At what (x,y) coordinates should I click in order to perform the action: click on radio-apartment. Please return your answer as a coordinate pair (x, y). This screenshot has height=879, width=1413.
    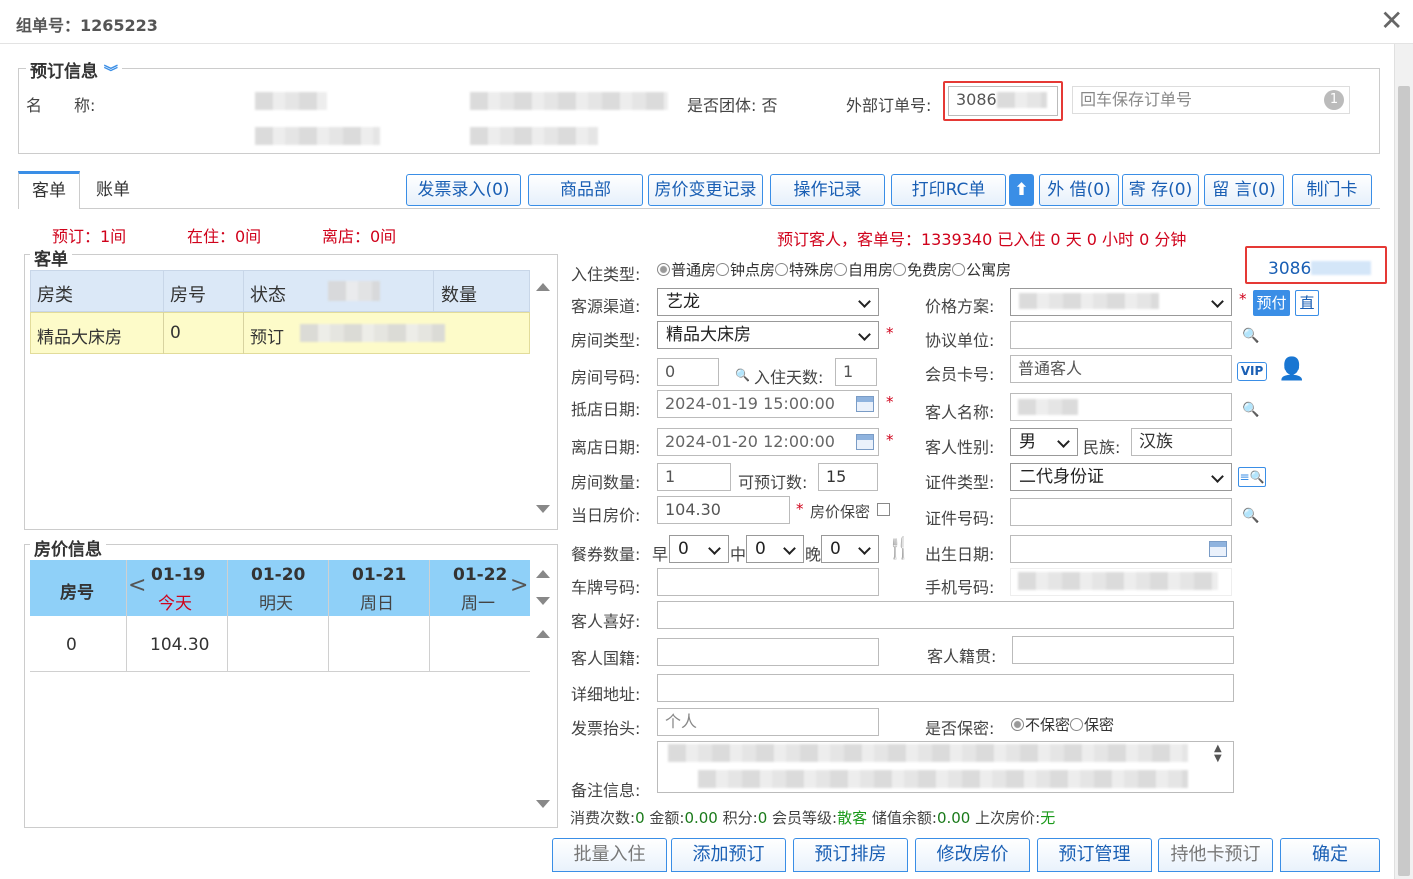
    Looking at the image, I should click on (959, 269).